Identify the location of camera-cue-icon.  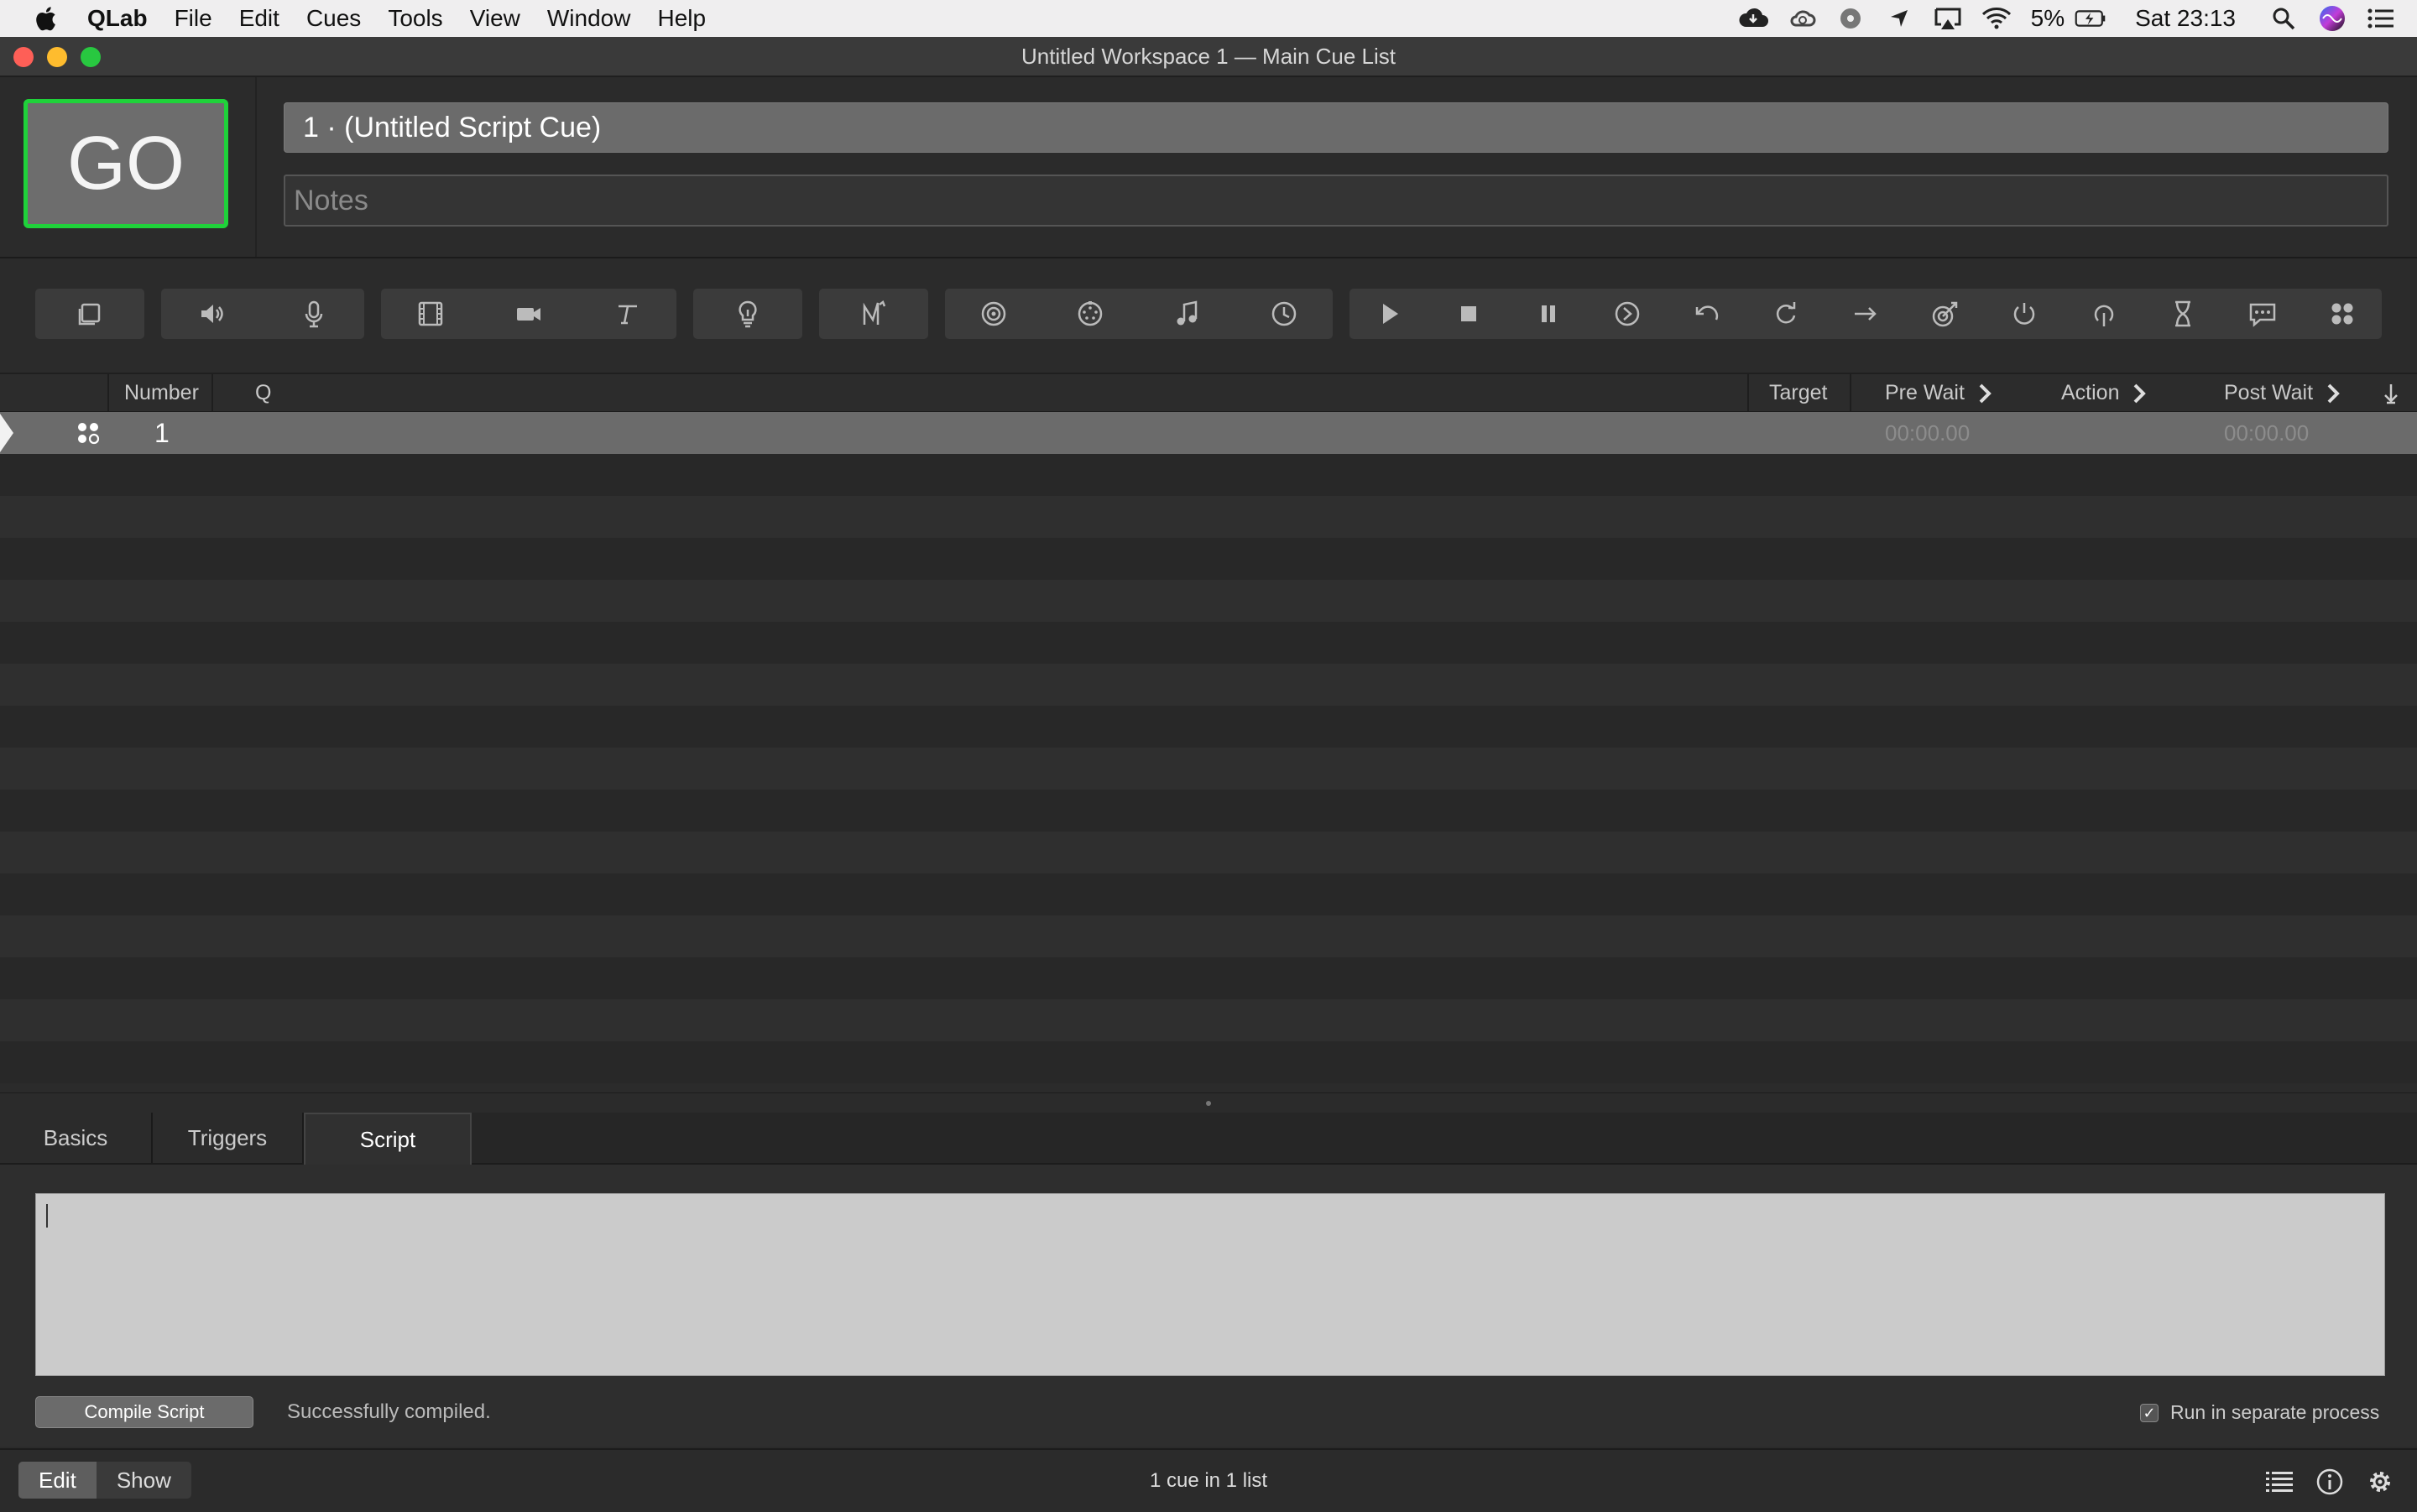
(529, 313).